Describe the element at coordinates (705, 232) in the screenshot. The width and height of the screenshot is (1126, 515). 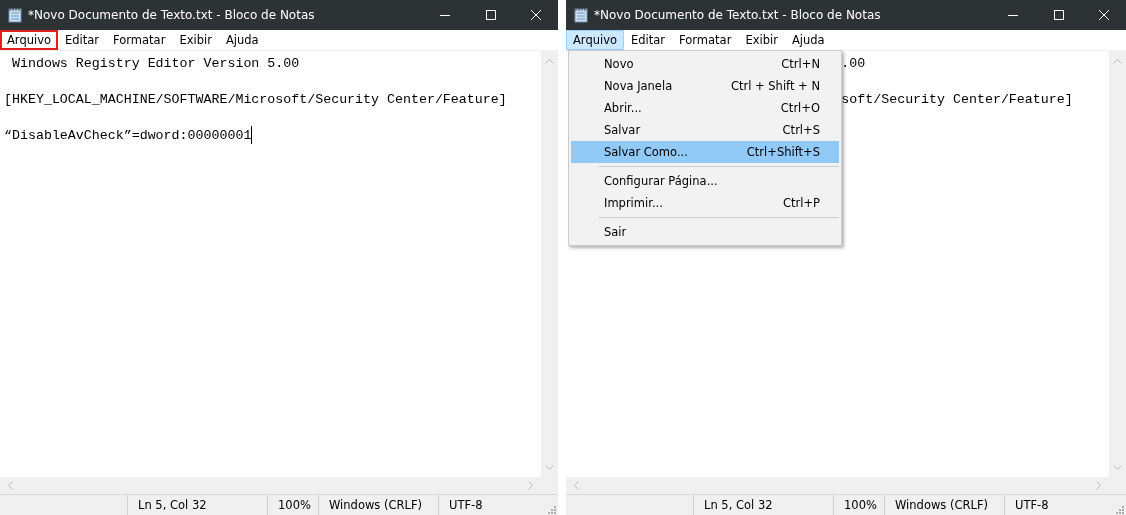
I see `menu-option: Sair` at that location.